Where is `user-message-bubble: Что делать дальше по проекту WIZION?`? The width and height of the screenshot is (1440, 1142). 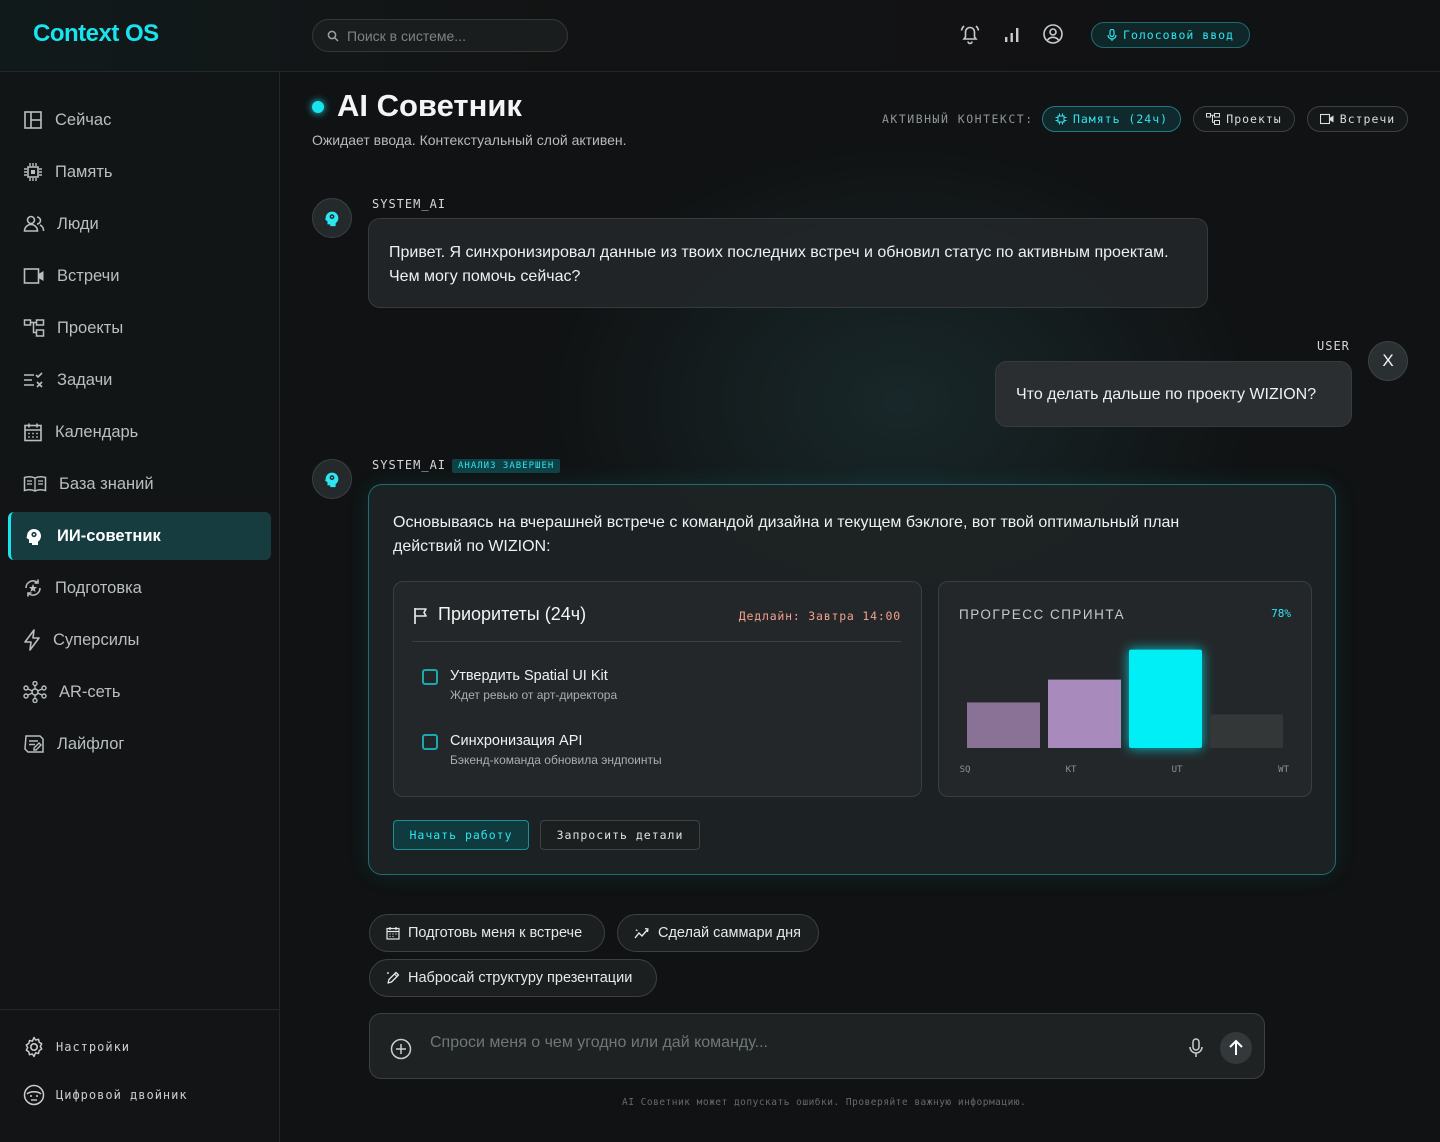
user-message-bubble: Что делать дальше по проекту WIZION? is located at coordinates (1173, 394).